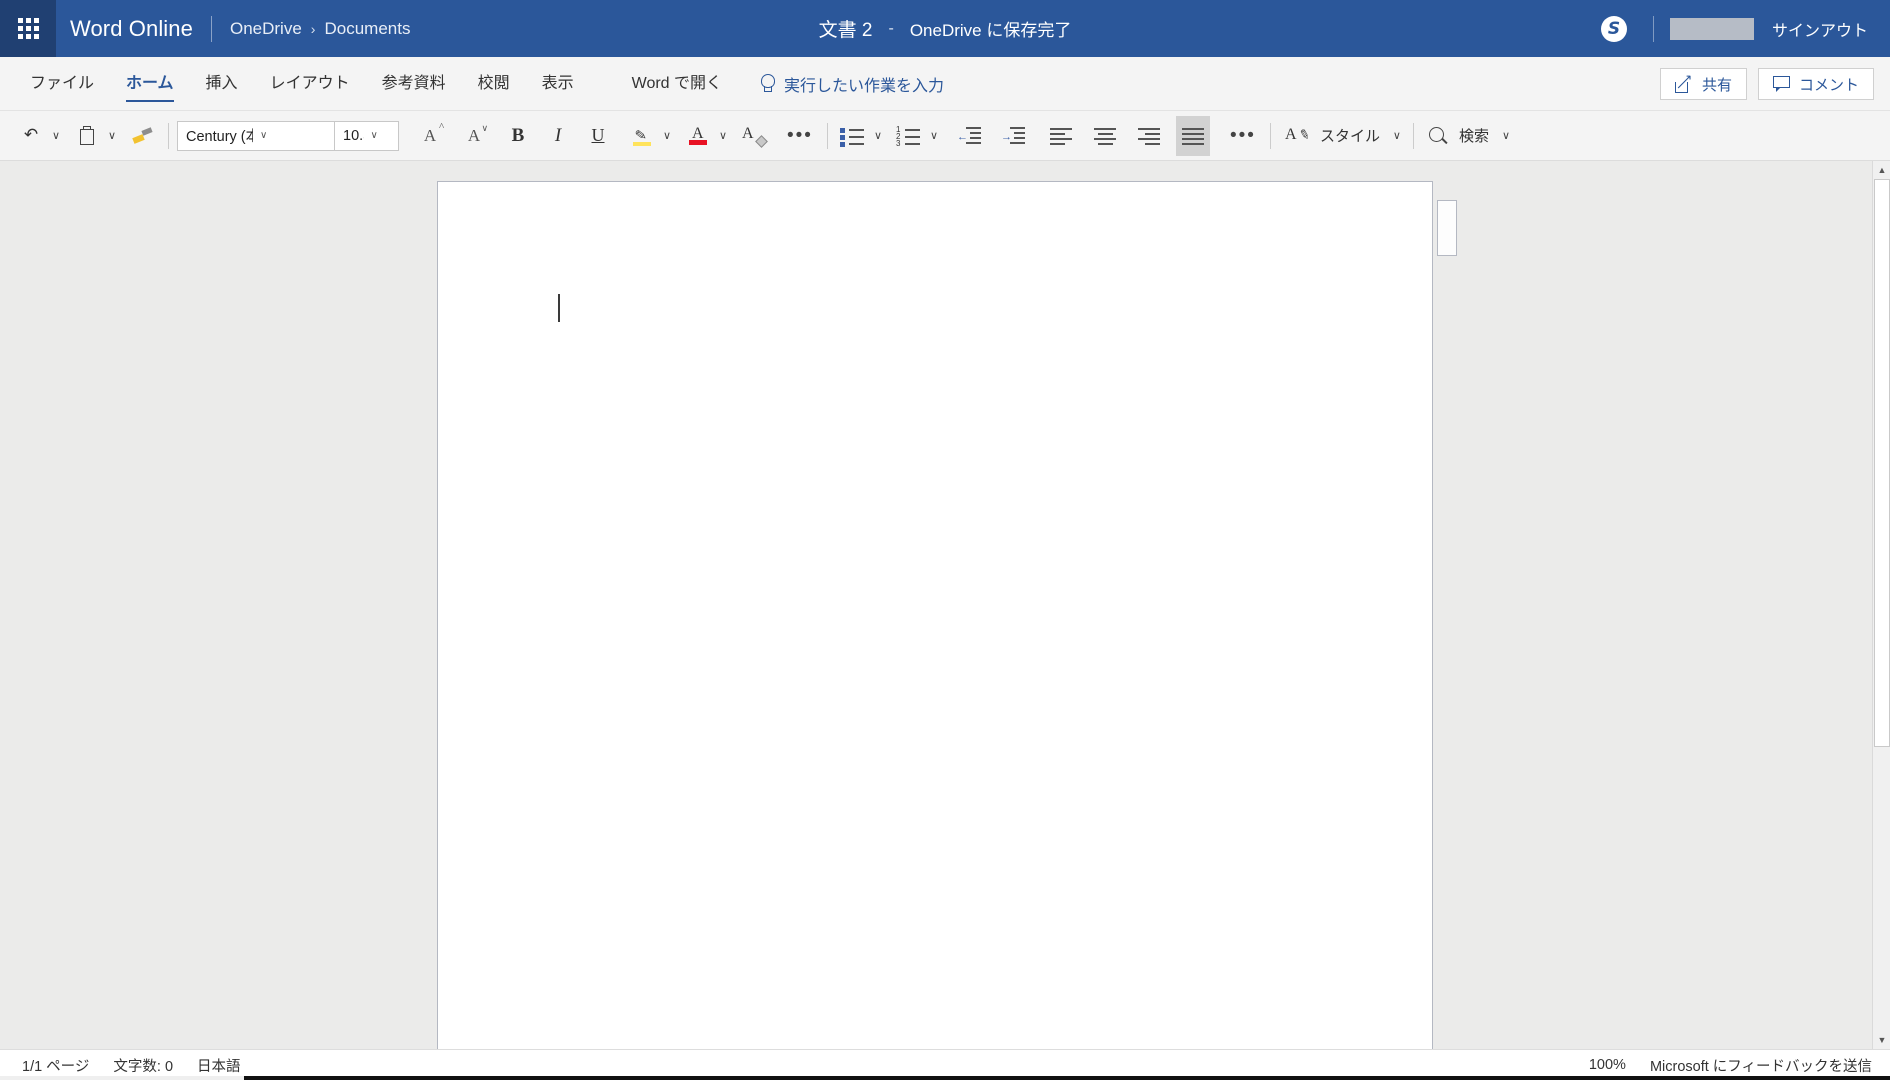  Describe the element at coordinates (55, 1065) in the screenshot. I see `page-count-status: 1/1 ページ` at that location.